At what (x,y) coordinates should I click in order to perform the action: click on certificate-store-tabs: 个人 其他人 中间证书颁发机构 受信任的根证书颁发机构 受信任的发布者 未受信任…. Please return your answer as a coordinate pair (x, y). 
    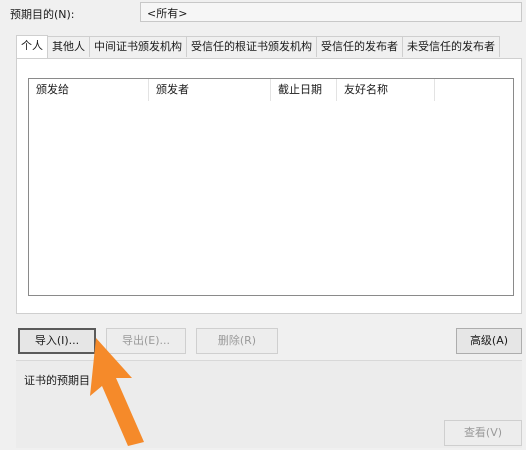
    Looking at the image, I should click on (258, 46).